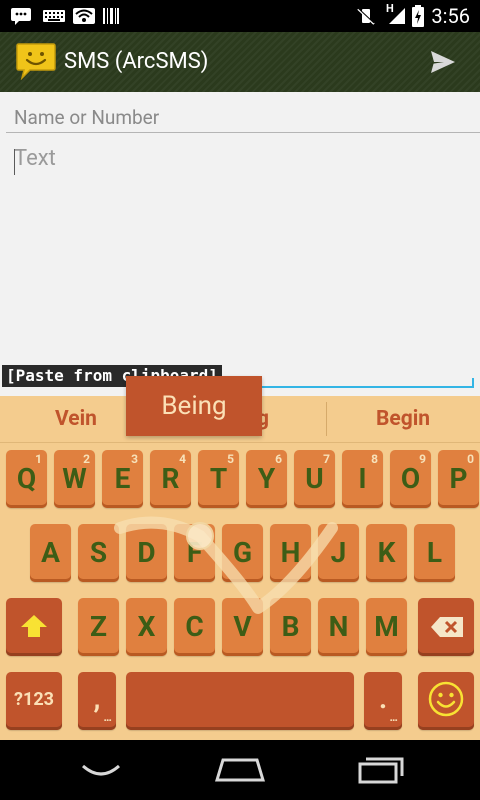  I want to click on key-k-label: K, so click(386, 552).